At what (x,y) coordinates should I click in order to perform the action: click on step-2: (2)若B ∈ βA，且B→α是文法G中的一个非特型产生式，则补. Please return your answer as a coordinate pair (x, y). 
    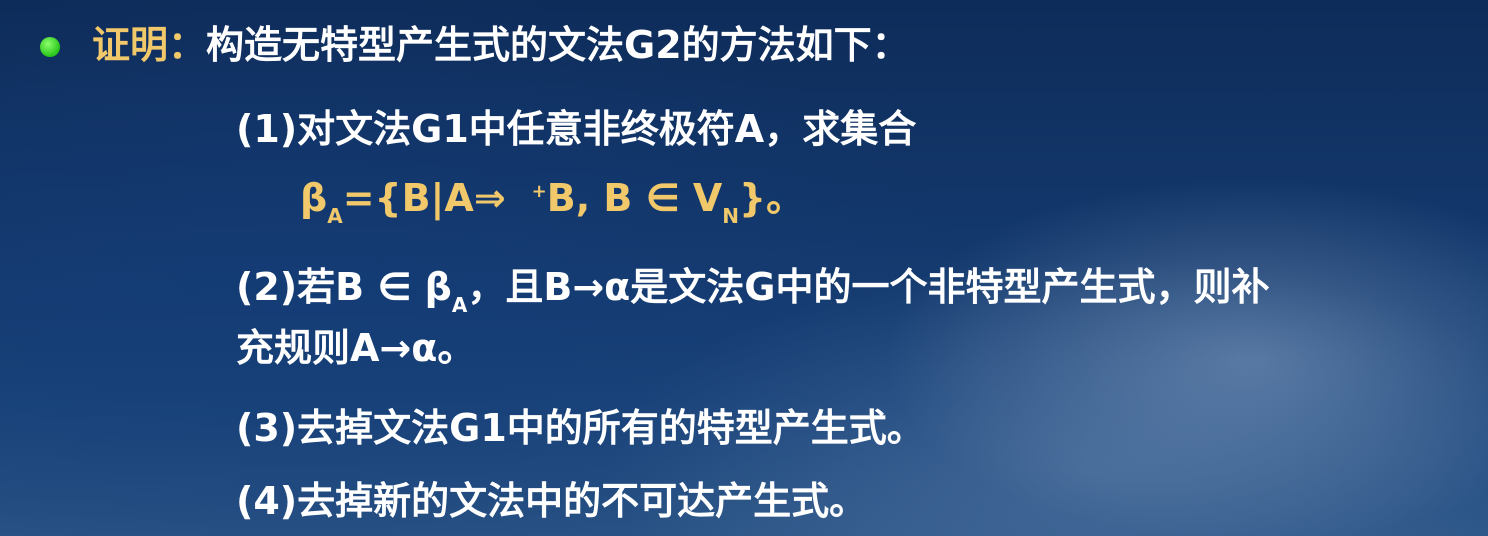
    Looking at the image, I should click on (753, 289).